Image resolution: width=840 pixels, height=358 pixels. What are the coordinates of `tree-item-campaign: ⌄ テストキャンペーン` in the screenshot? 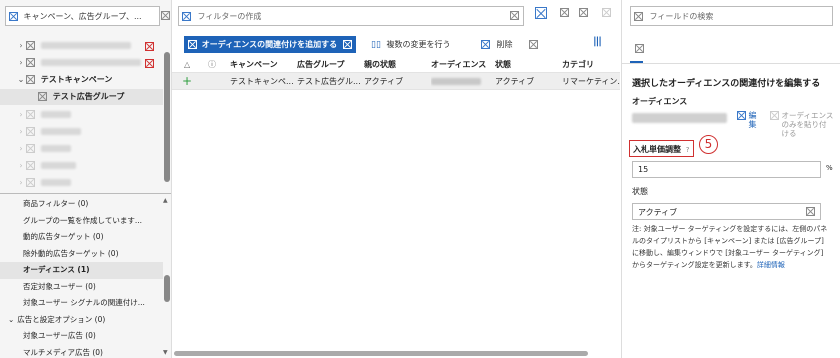 It's located at (81, 80).